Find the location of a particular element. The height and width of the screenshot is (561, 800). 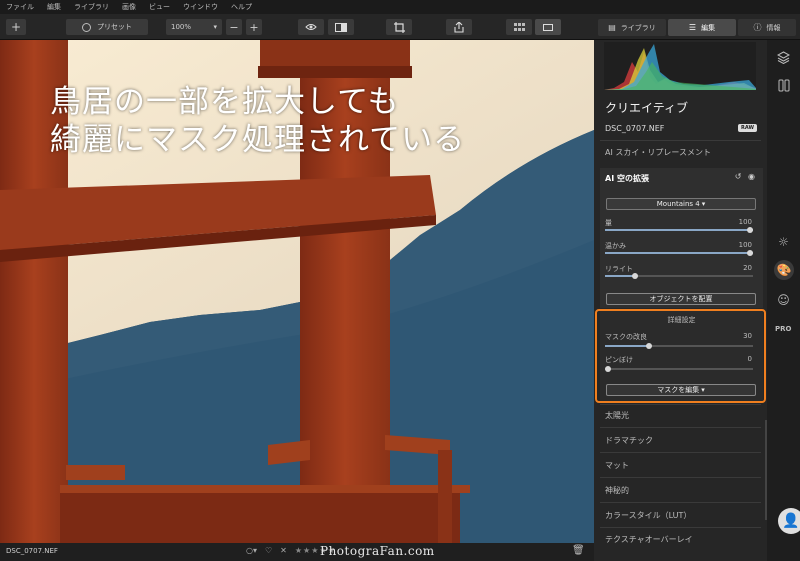

sky-preset-value: Mountains 4 is located at coordinates (678, 204).